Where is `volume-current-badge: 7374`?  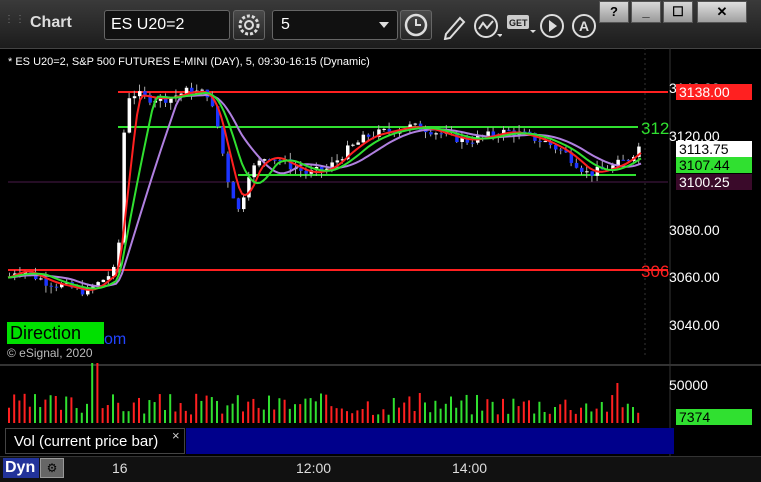 volume-current-badge: 7374 is located at coordinates (714, 417).